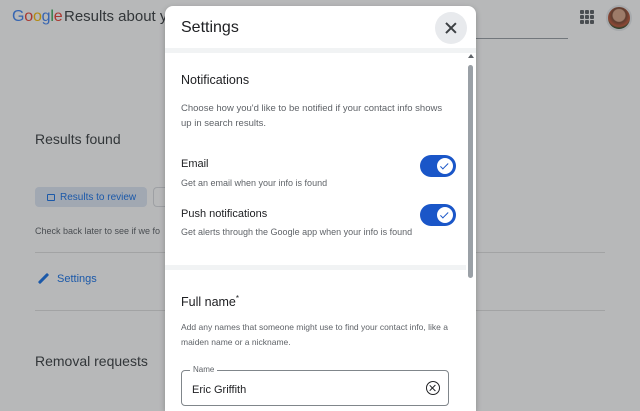 The height and width of the screenshot is (411, 640). What do you see at coordinates (433, 388) in the screenshot?
I see `clear-icon` at bounding box center [433, 388].